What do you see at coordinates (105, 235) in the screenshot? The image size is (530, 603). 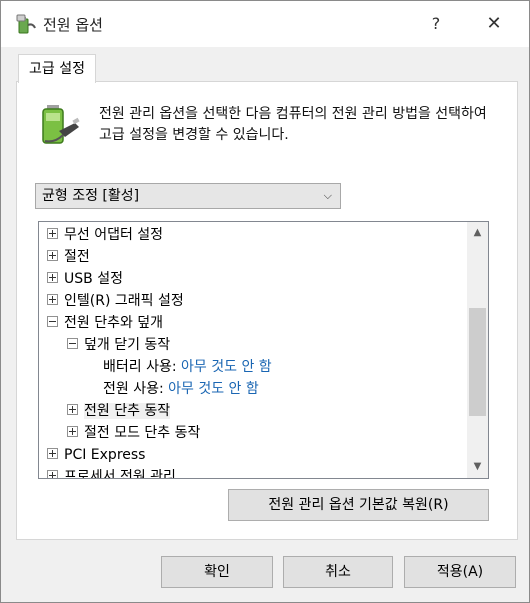 I see `tree-item-wireless: 무선 어댑터 설정` at bounding box center [105, 235].